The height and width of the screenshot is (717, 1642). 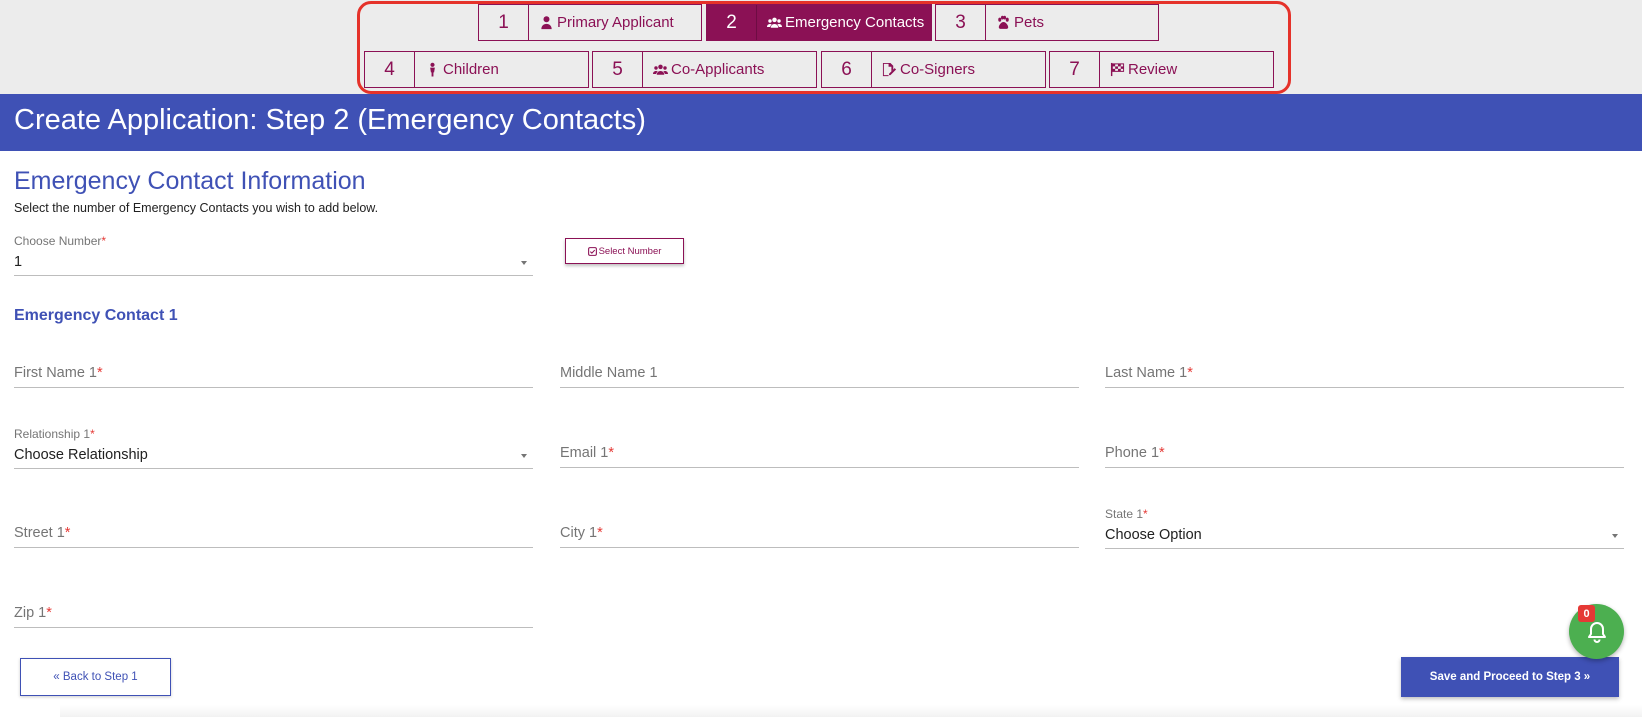 What do you see at coordinates (504, 22) in the screenshot?
I see `step-number: 1` at bounding box center [504, 22].